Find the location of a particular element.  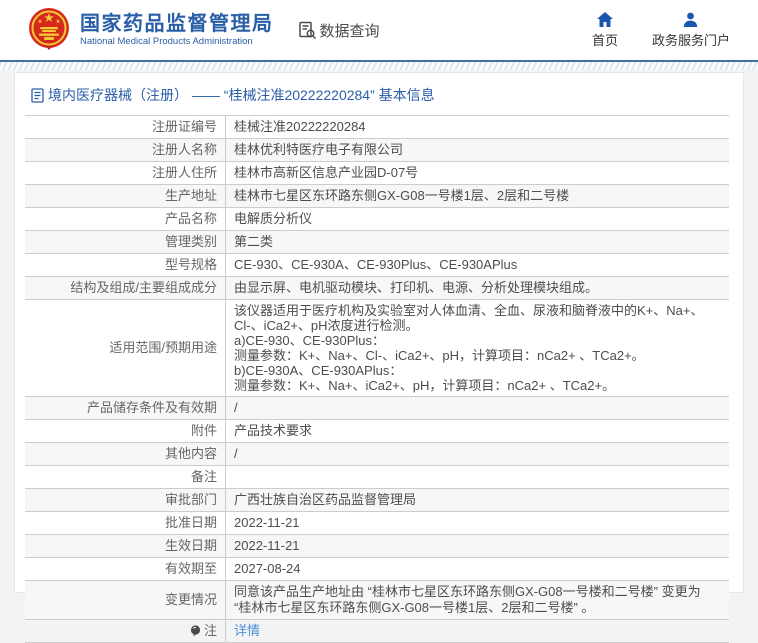

table-row: 产品名称 电解质分析仪 is located at coordinates (377, 219).